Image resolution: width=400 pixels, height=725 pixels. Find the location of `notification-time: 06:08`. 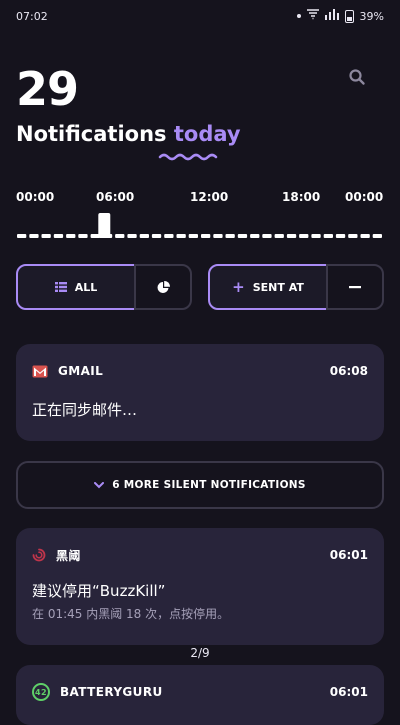

notification-time: 06:08 is located at coordinates (348, 371).